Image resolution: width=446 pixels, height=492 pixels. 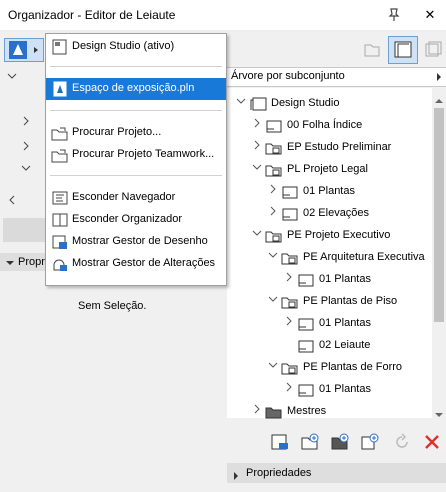 I want to click on new-drawing-icon, so click(x=370, y=442).